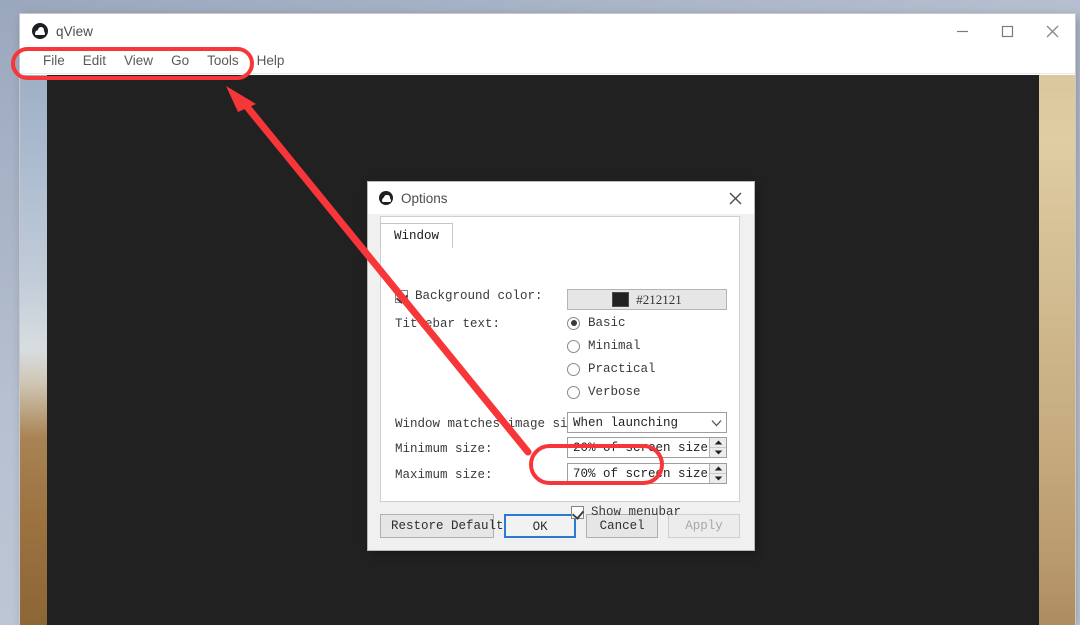 Image resolution: width=1080 pixels, height=625 pixels. Describe the element at coordinates (223, 61) in the screenshot. I see `menu-item-tools: Tools` at that location.